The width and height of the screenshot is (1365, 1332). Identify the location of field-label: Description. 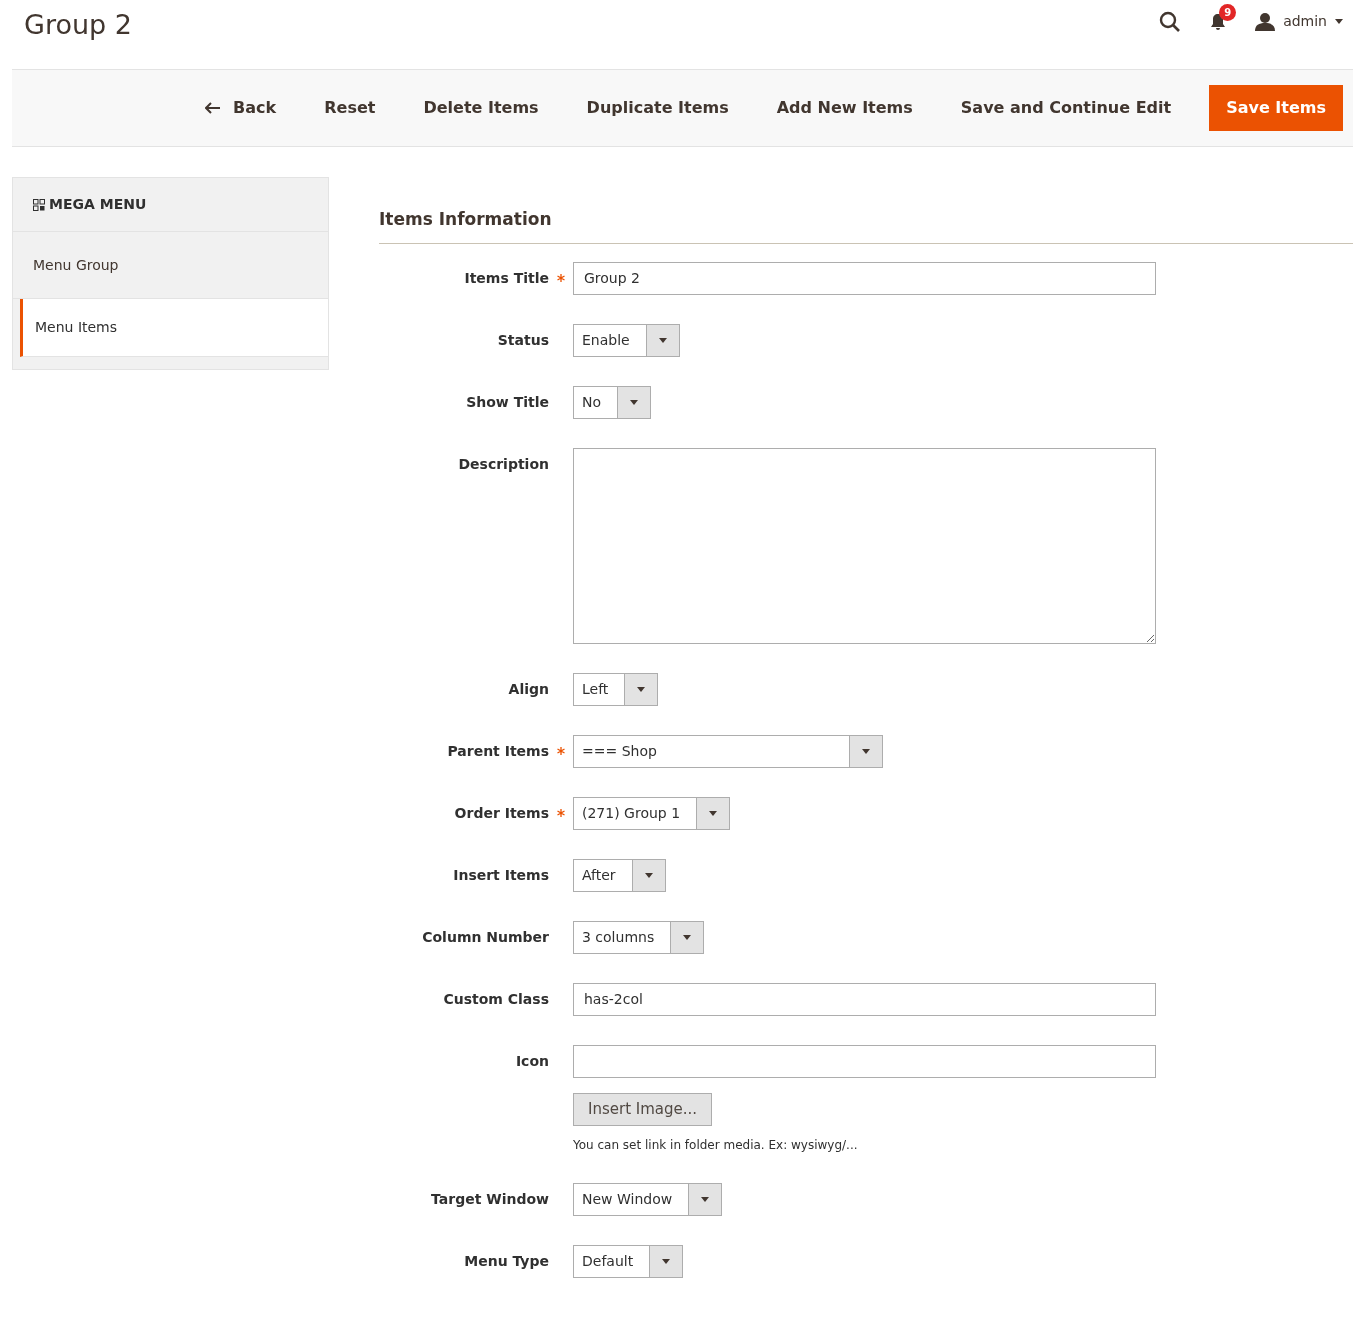
(503, 464).